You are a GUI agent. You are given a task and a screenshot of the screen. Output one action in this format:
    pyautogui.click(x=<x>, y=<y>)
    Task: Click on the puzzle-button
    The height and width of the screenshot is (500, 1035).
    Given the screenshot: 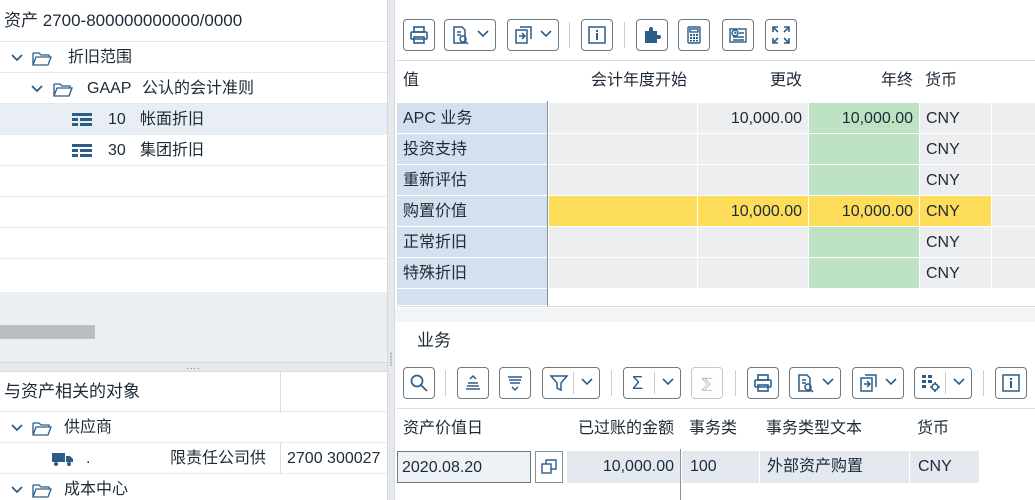 What is the action you would take?
    pyautogui.click(x=652, y=35)
    